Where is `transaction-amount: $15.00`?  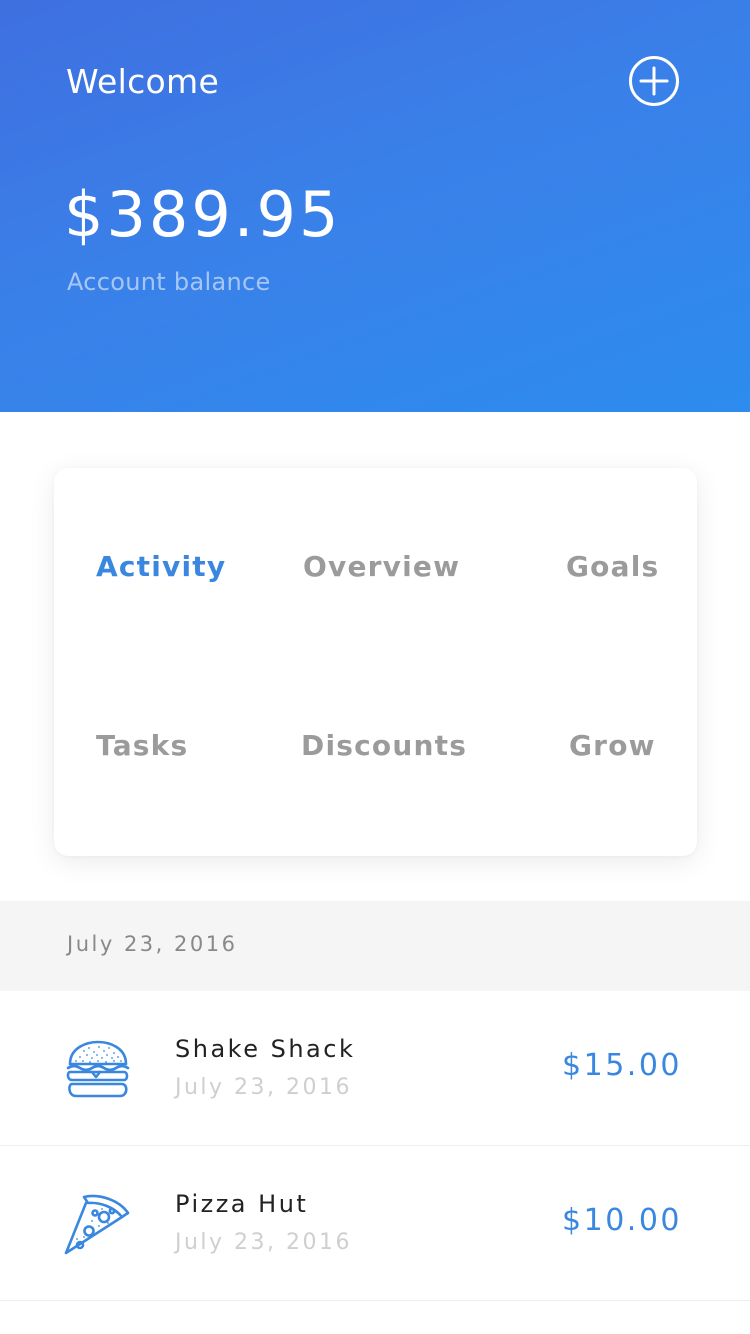 transaction-amount: $15.00 is located at coordinates (622, 1065).